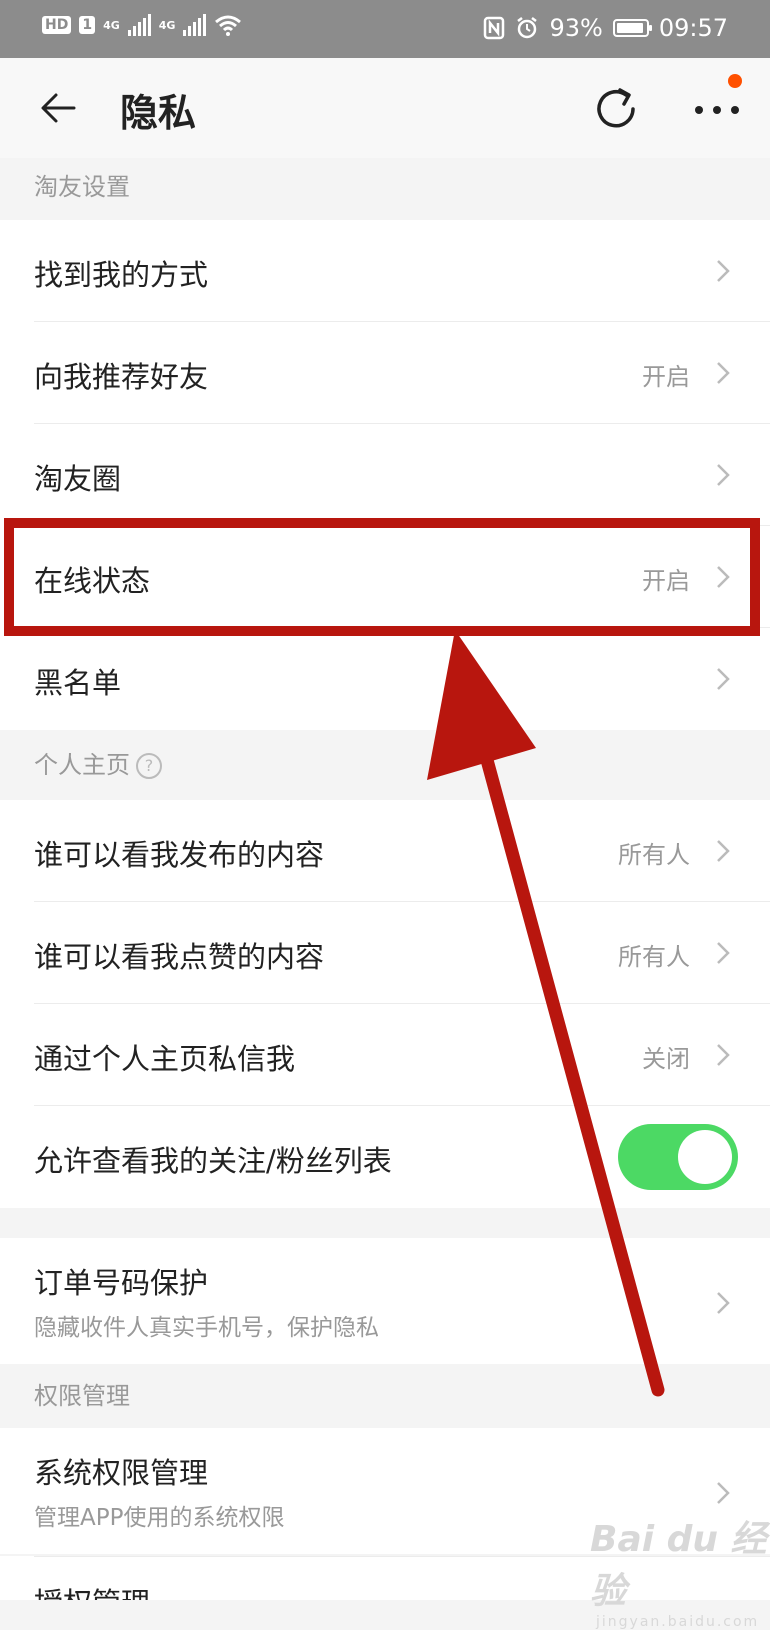  I want to click on setting-value: 关闭, so click(666, 1059).